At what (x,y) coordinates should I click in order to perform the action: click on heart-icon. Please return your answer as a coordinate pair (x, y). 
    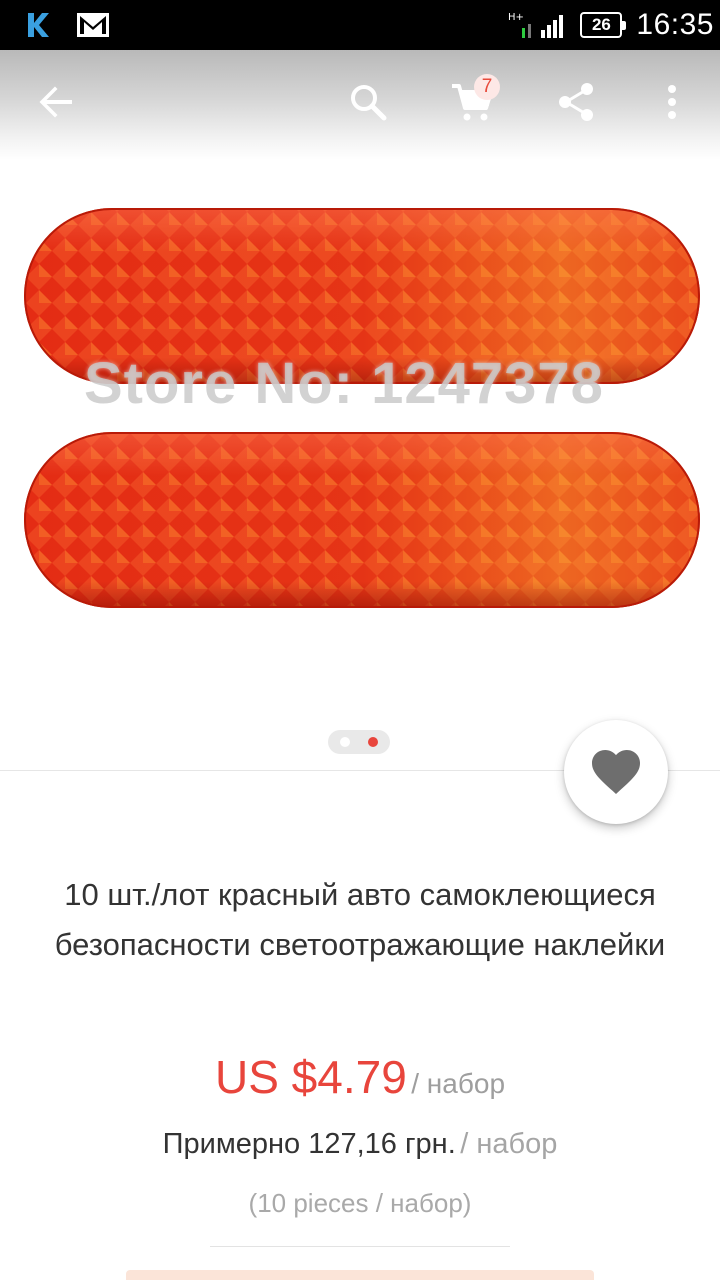
    Looking at the image, I should click on (616, 772).